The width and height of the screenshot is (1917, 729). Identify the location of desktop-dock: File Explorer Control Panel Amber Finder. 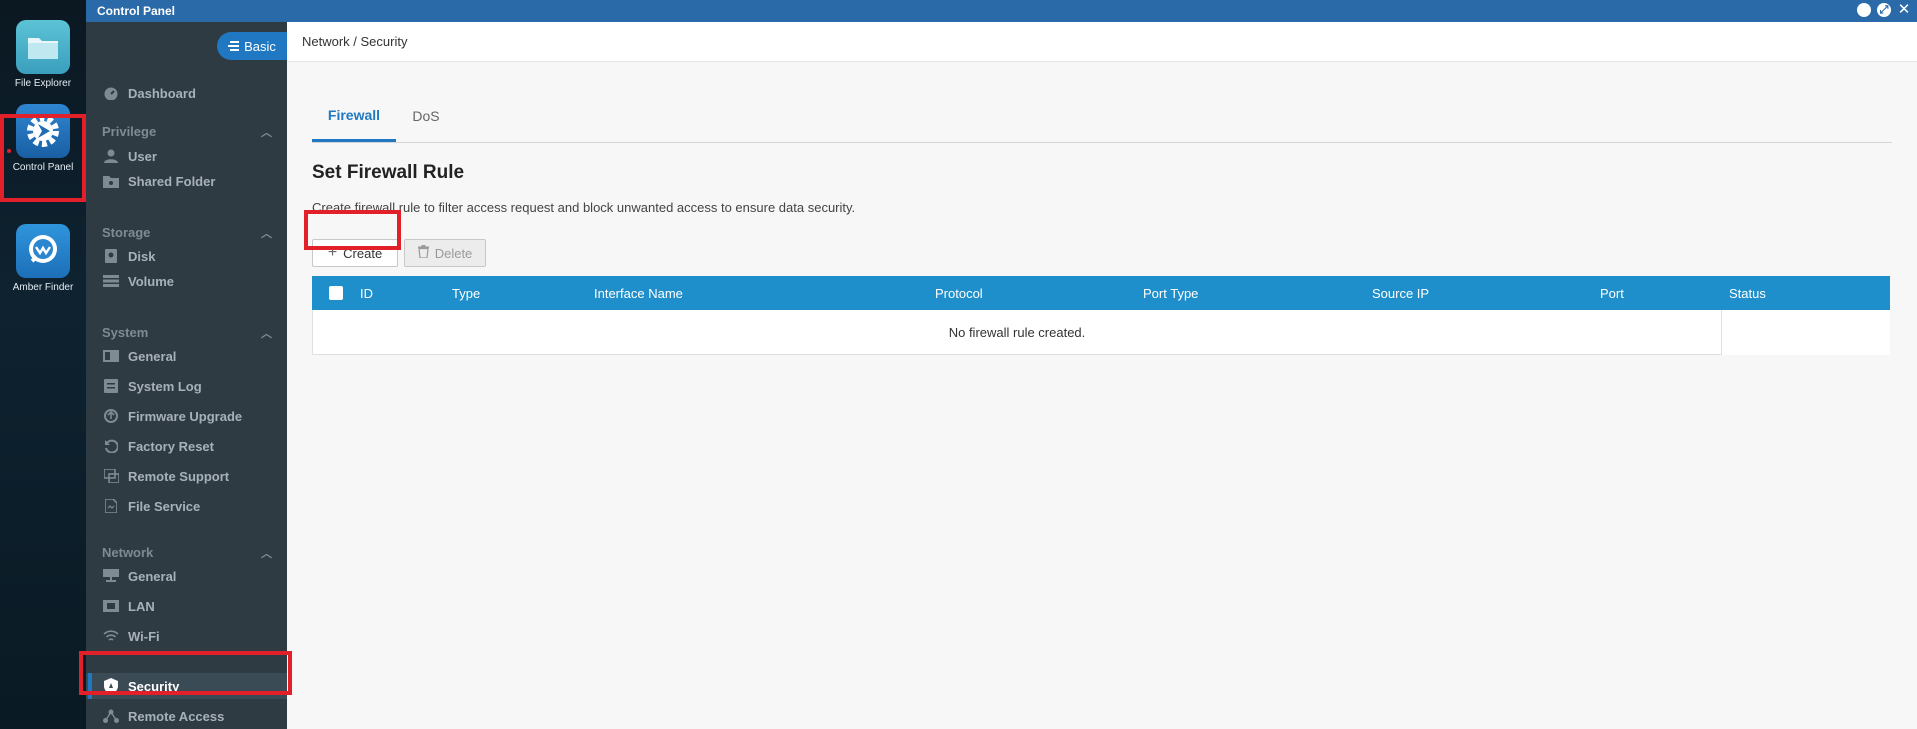
(43, 364).